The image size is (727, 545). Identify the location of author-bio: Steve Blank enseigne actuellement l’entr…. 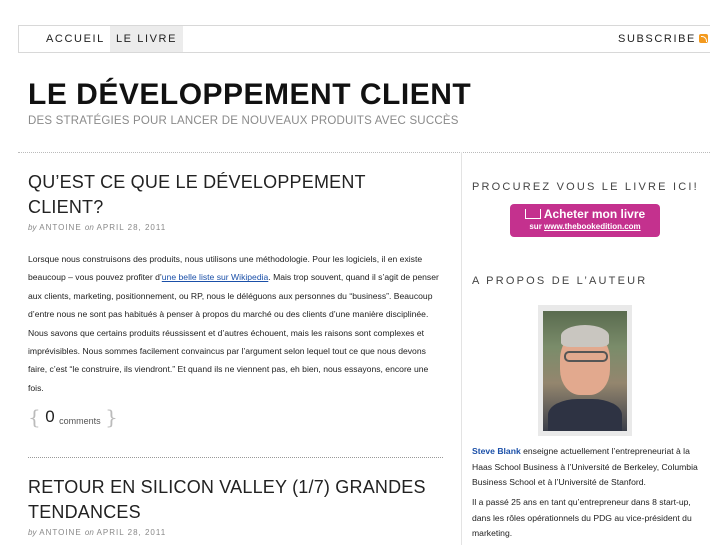
(589, 467).